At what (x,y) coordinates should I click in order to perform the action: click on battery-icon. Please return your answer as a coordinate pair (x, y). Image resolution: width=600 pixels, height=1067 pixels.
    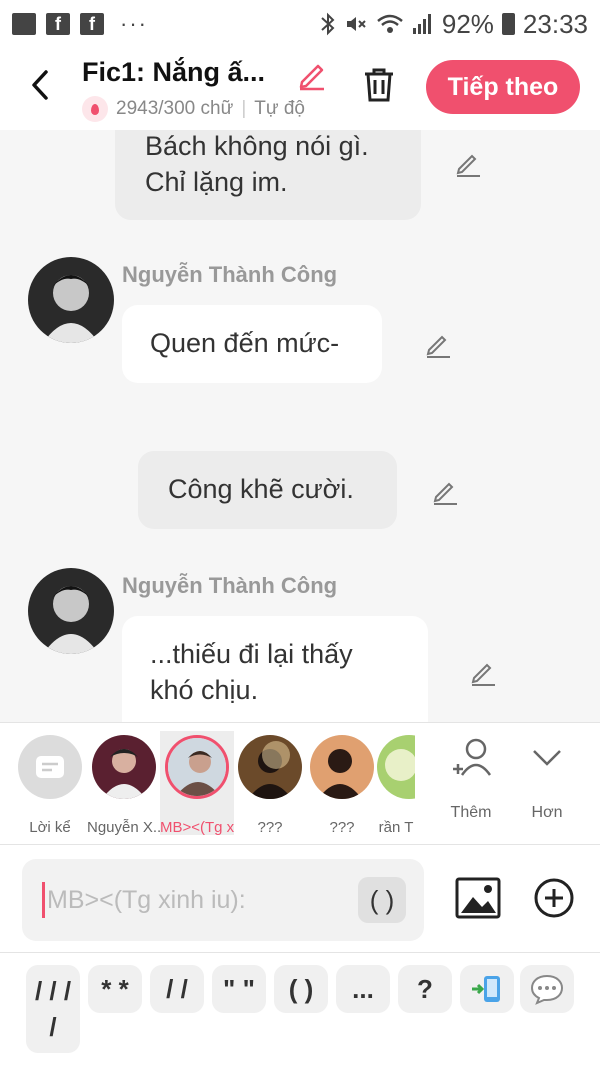
    Looking at the image, I should click on (508, 24).